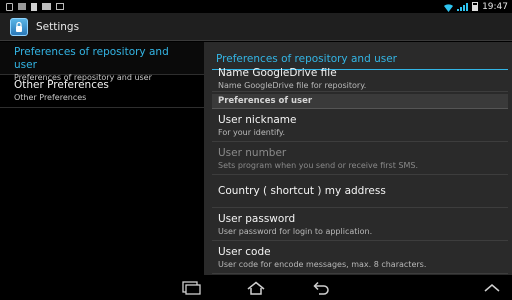 This screenshot has height=300, width=512. I want to click on pref-summary: User password for login to application., so click(295, 231).